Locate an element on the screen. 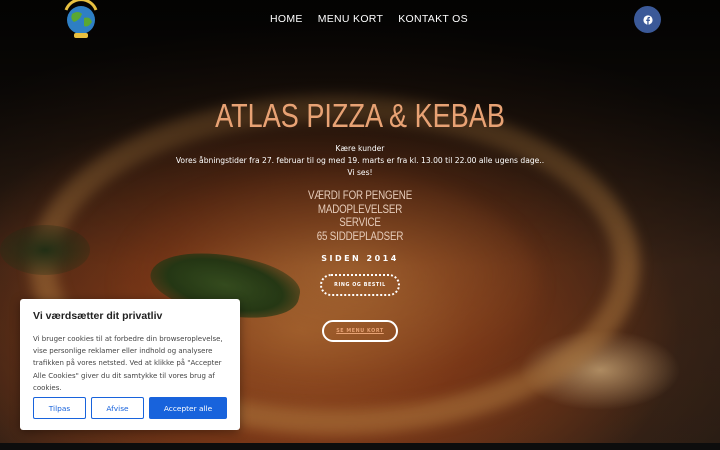 The width and height of the screenshot is (720, 450). globe-logo-icon is located at coordinates (81, 19).